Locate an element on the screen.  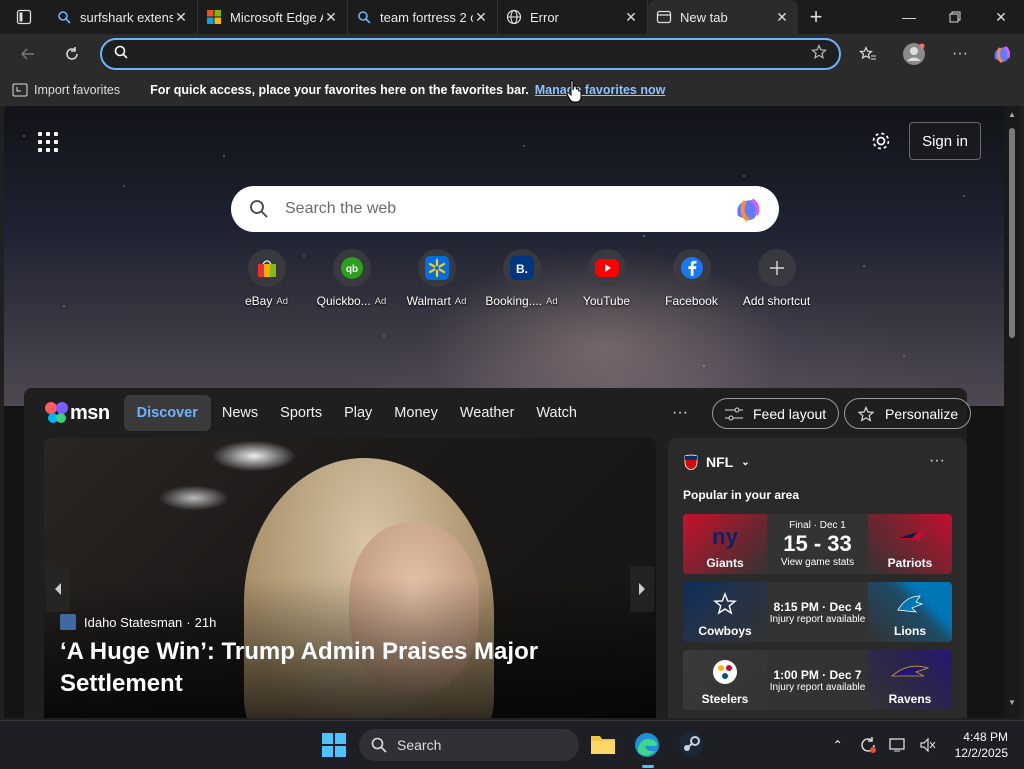
manage-favorites-link: Manage favorites now is located at coordinates (600, 90).